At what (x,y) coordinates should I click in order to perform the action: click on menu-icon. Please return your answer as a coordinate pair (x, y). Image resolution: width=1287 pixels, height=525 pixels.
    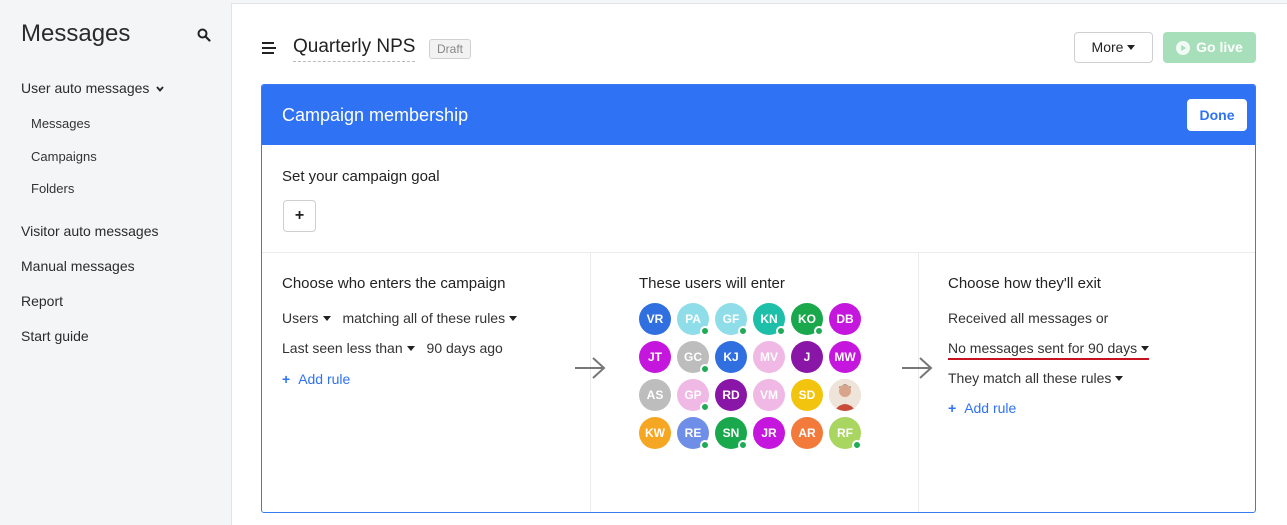
    Looking at the image, I should click on (269, 48).